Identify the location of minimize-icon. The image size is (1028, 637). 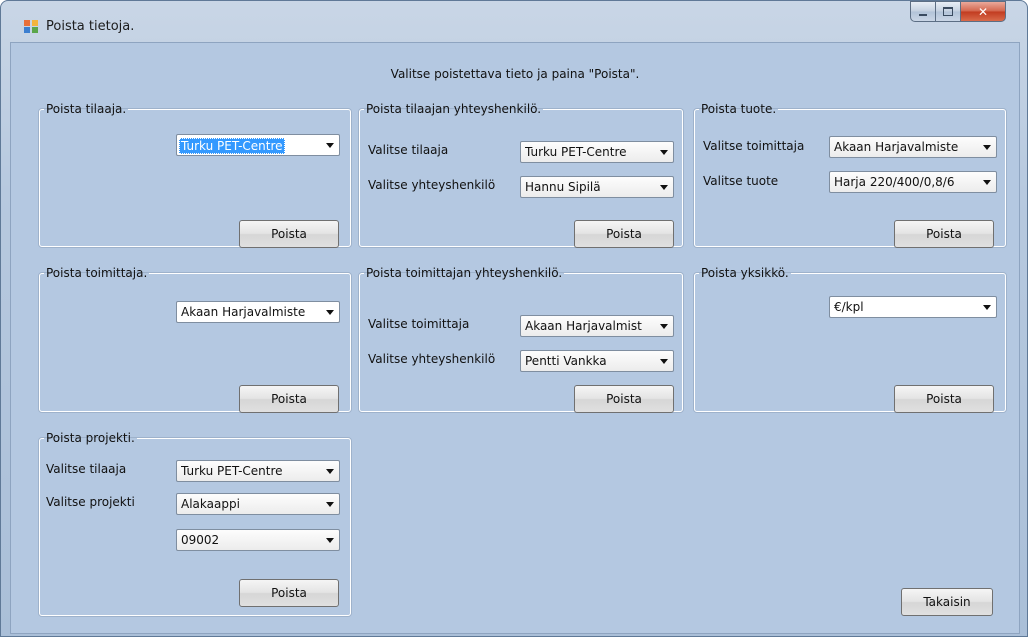
(923, 14).